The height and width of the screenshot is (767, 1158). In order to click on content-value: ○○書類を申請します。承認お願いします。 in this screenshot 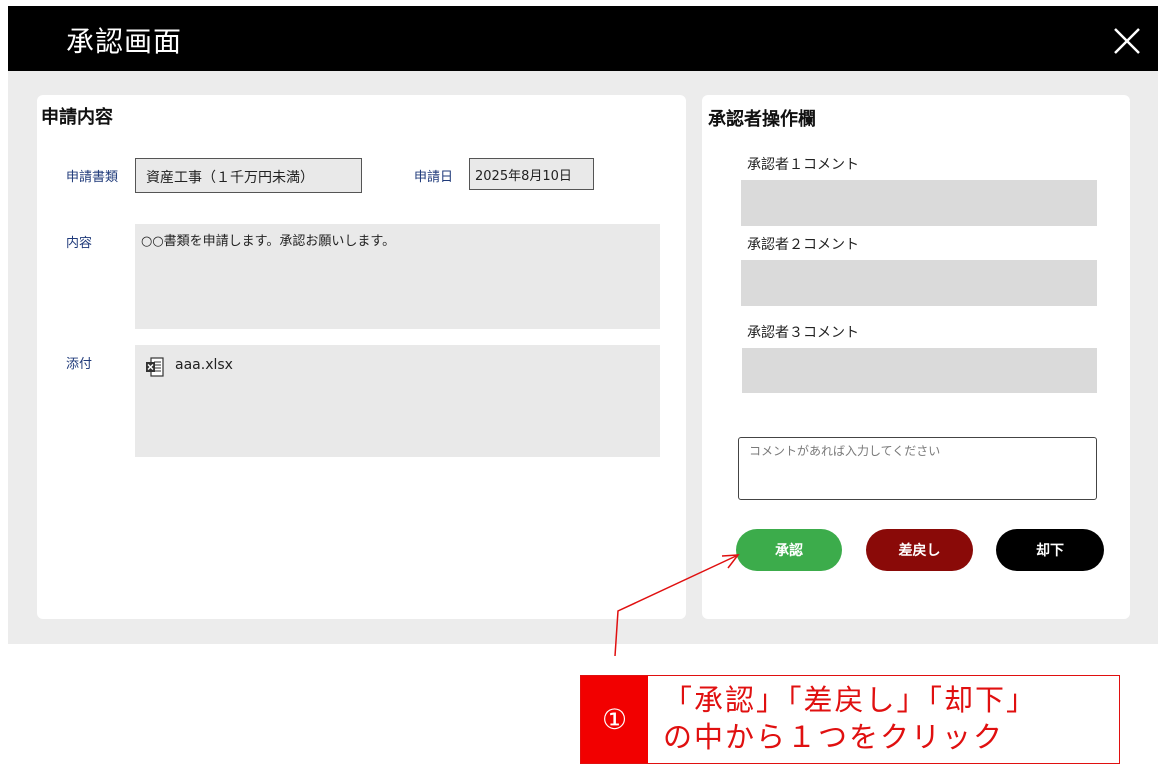, I will do `click(268, 241)`.